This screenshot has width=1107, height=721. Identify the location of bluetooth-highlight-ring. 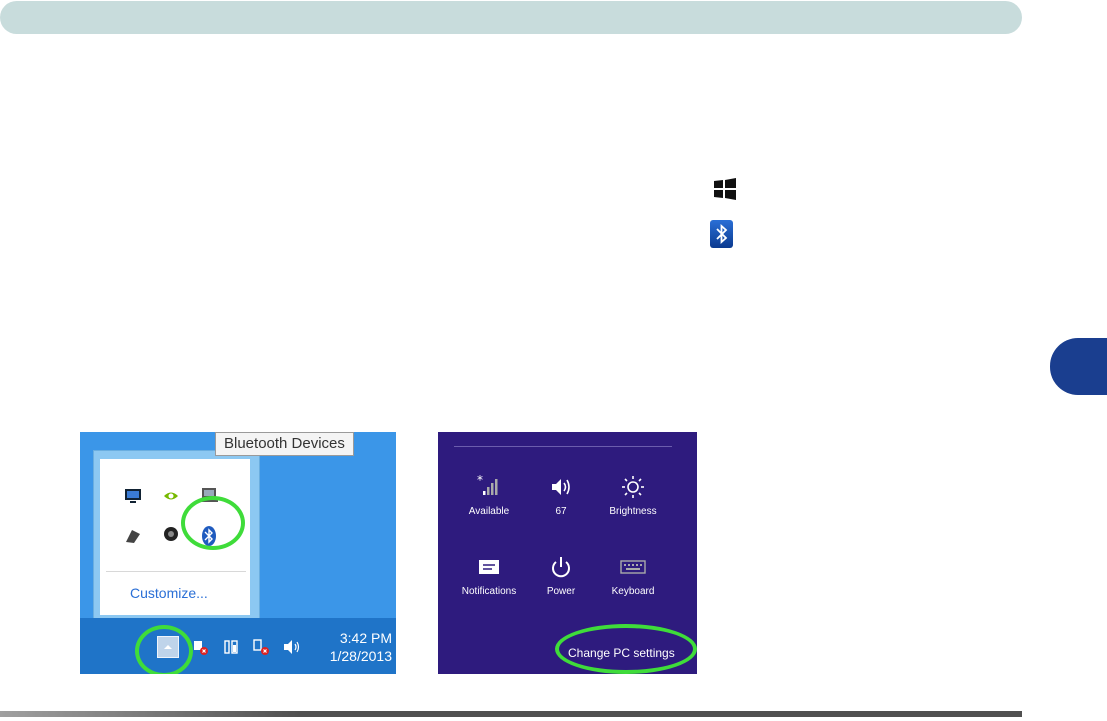
(213, 523).